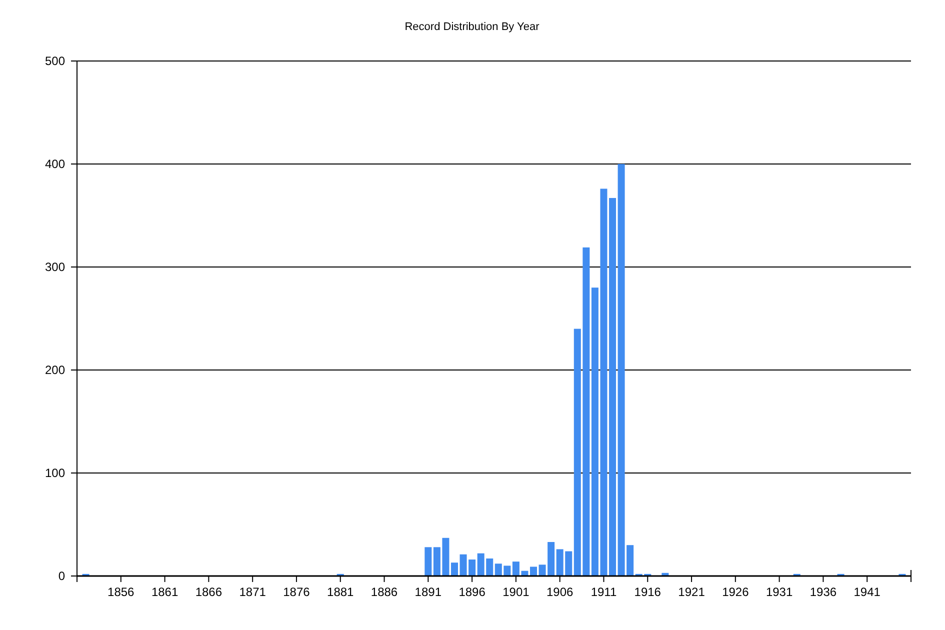 The image size is (945, 630). Describe the element at coordinates (691, 592) in the screenshot. I see `axis-label: 1921` at that location.